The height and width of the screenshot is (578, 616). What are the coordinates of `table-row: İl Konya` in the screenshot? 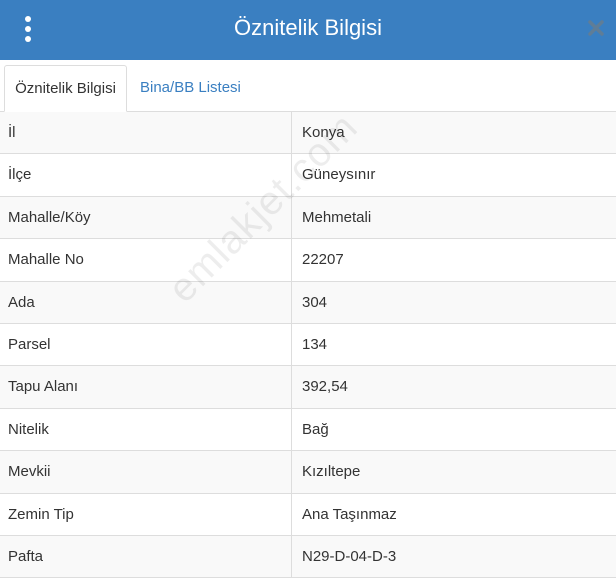 It's located at (308, 133).